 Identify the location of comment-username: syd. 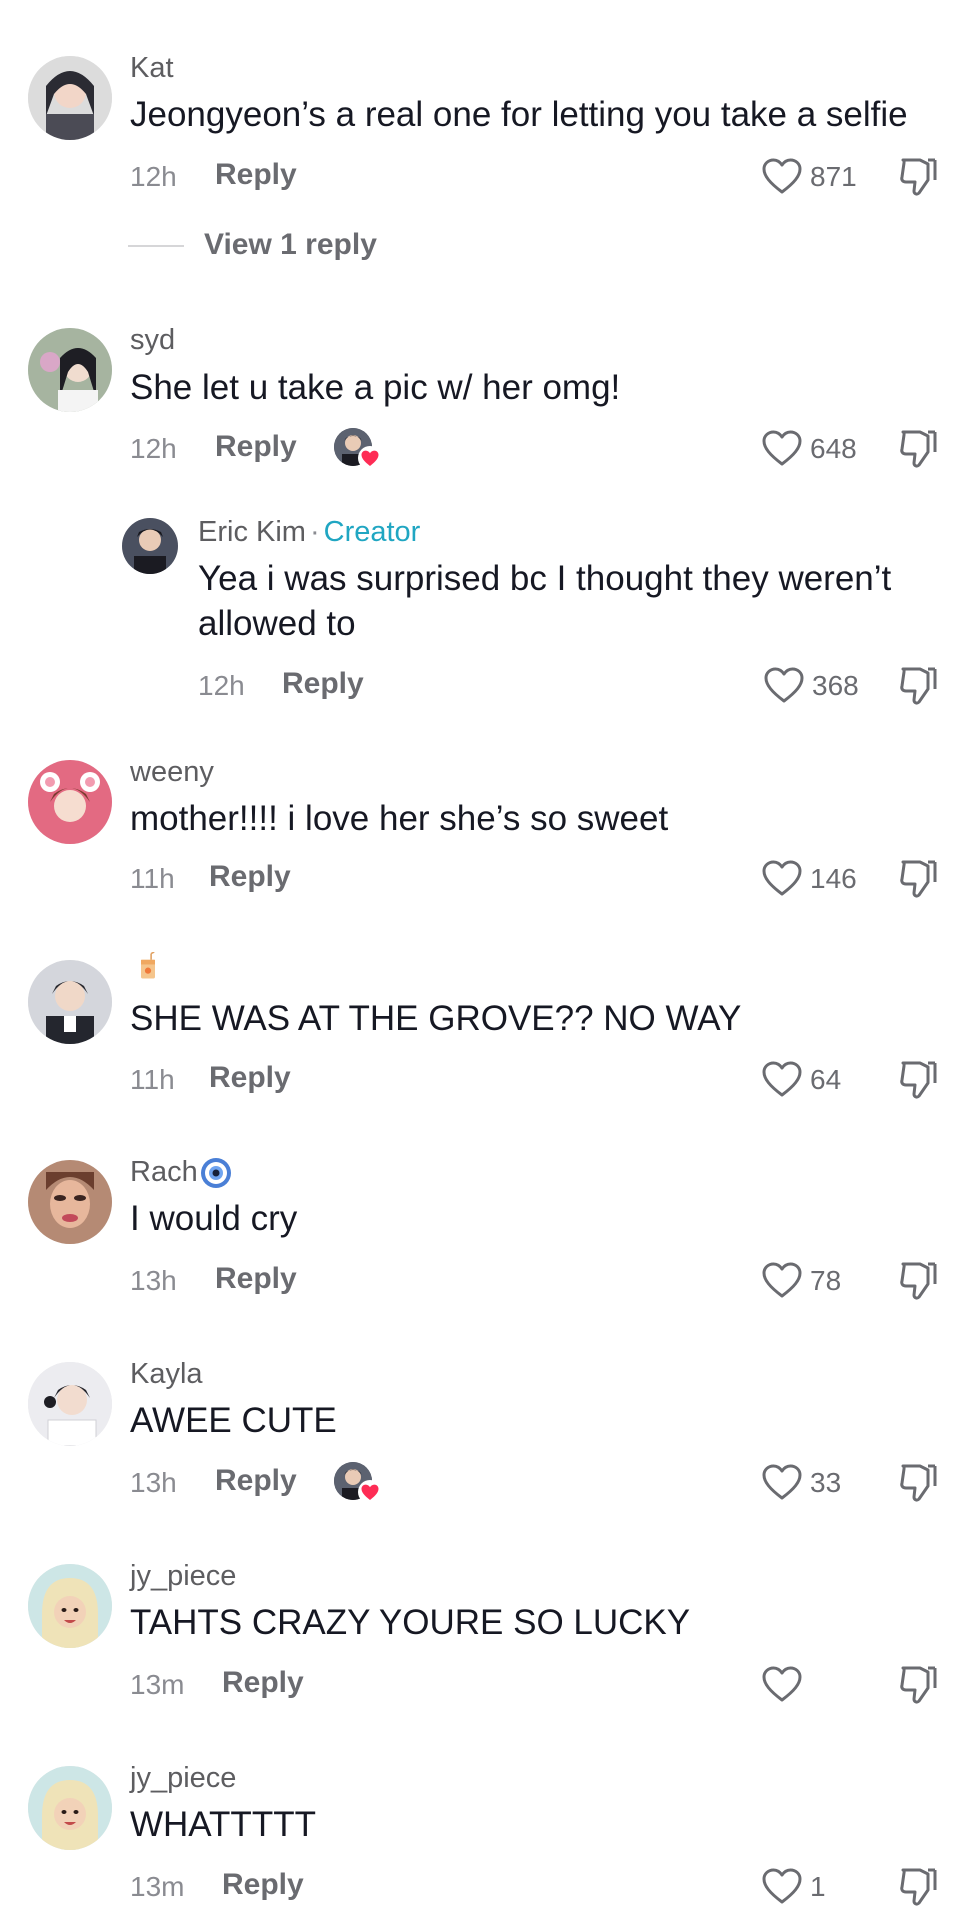
(152, 340).